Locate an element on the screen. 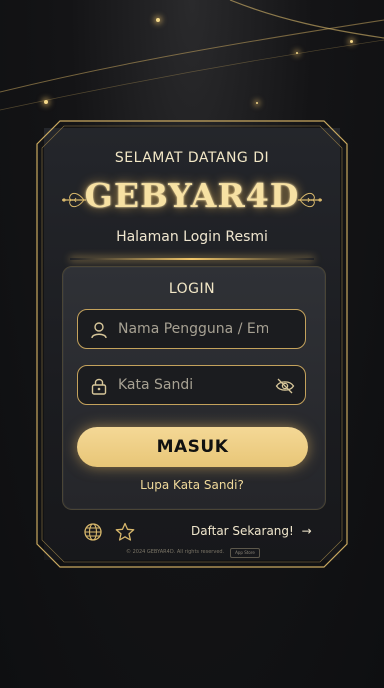 The width and height of the screenshot is (384, 688). register-label: Daftar Sekarang! is located at coordinates (242, 531).